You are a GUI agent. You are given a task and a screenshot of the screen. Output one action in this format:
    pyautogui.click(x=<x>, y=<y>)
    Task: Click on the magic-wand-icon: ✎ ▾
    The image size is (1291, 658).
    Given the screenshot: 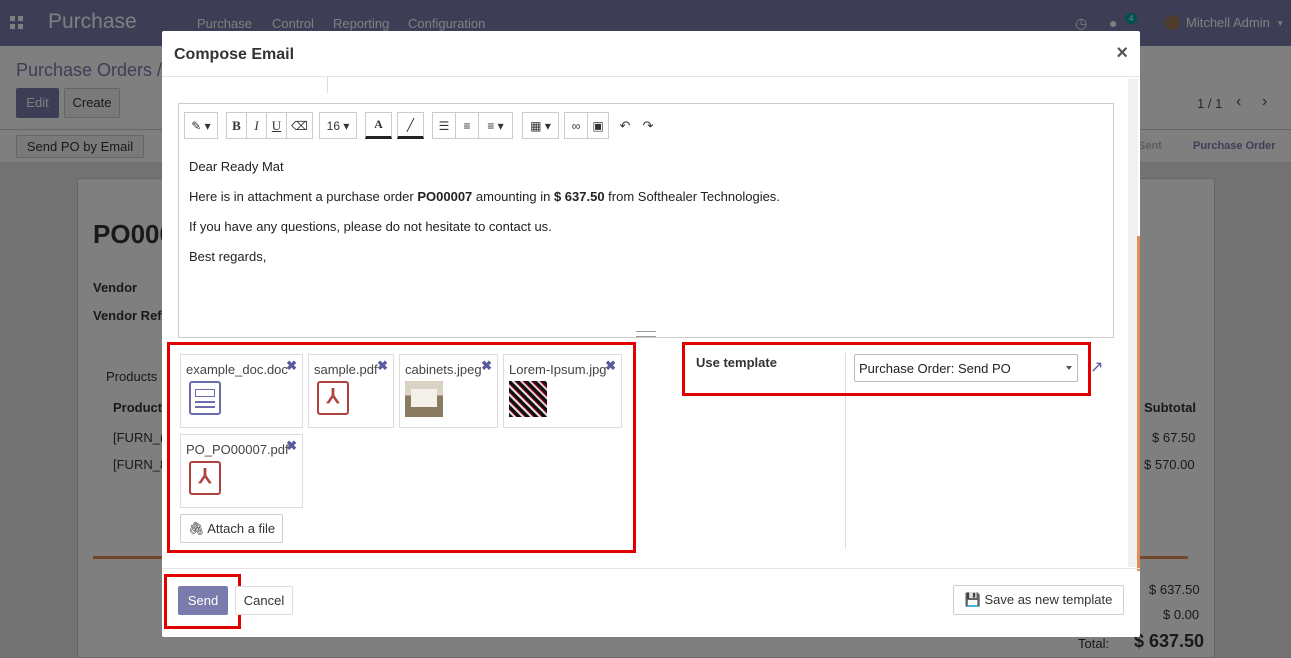 What is the action you would take?
    pyautogui.click(x=201, y=125)
    